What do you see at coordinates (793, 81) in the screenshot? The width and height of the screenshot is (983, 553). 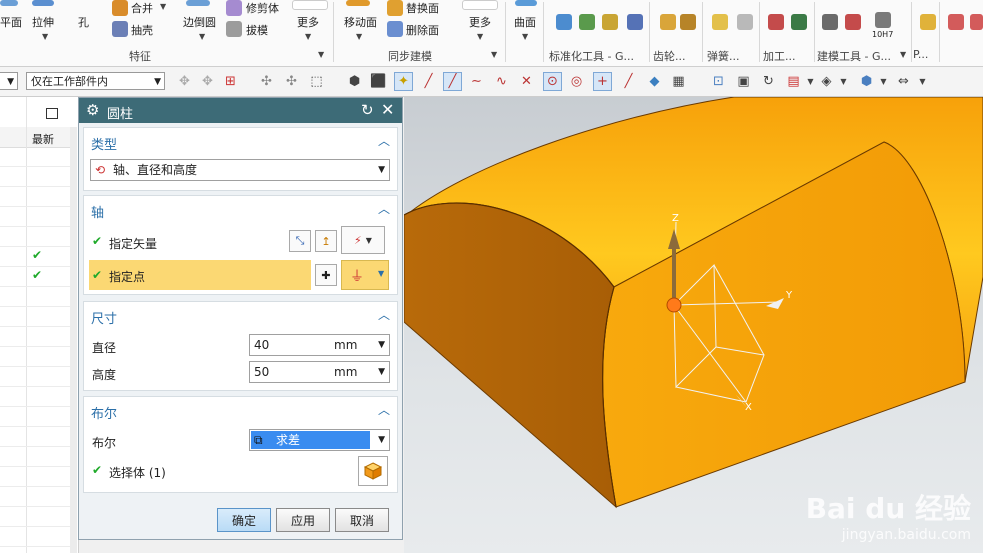 I see `orient-icon: ▤` at bounding box center [793, 81].